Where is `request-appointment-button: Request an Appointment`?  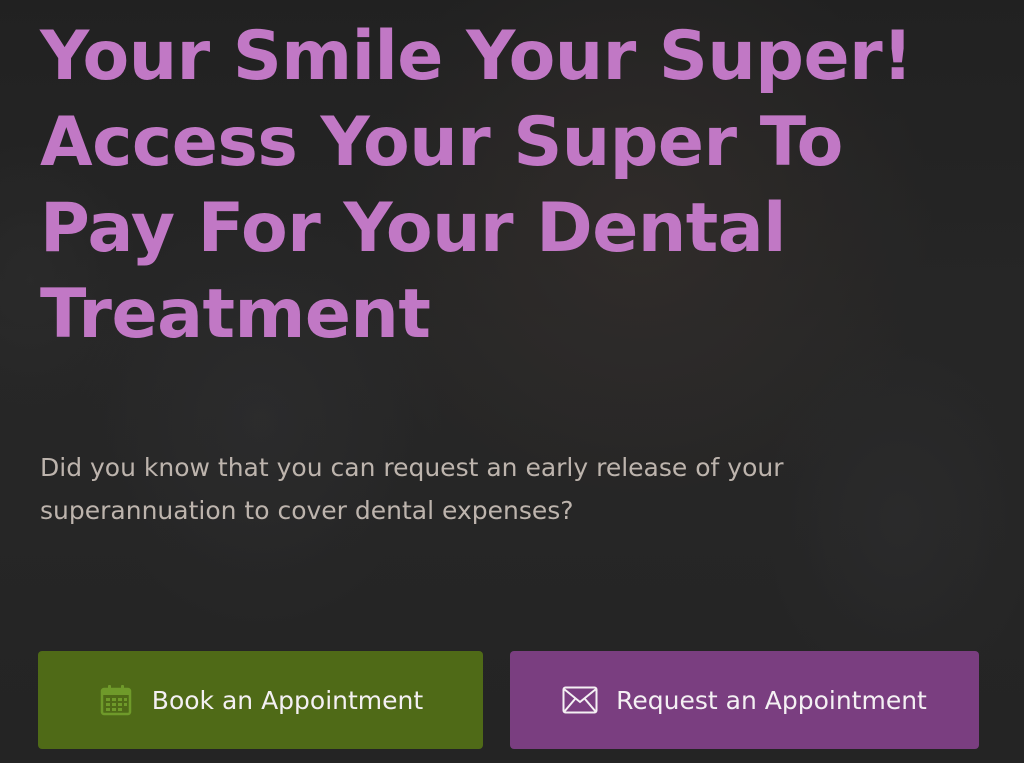 request-appointment-button: Request an Appointment is located at coordinates (744, 700).